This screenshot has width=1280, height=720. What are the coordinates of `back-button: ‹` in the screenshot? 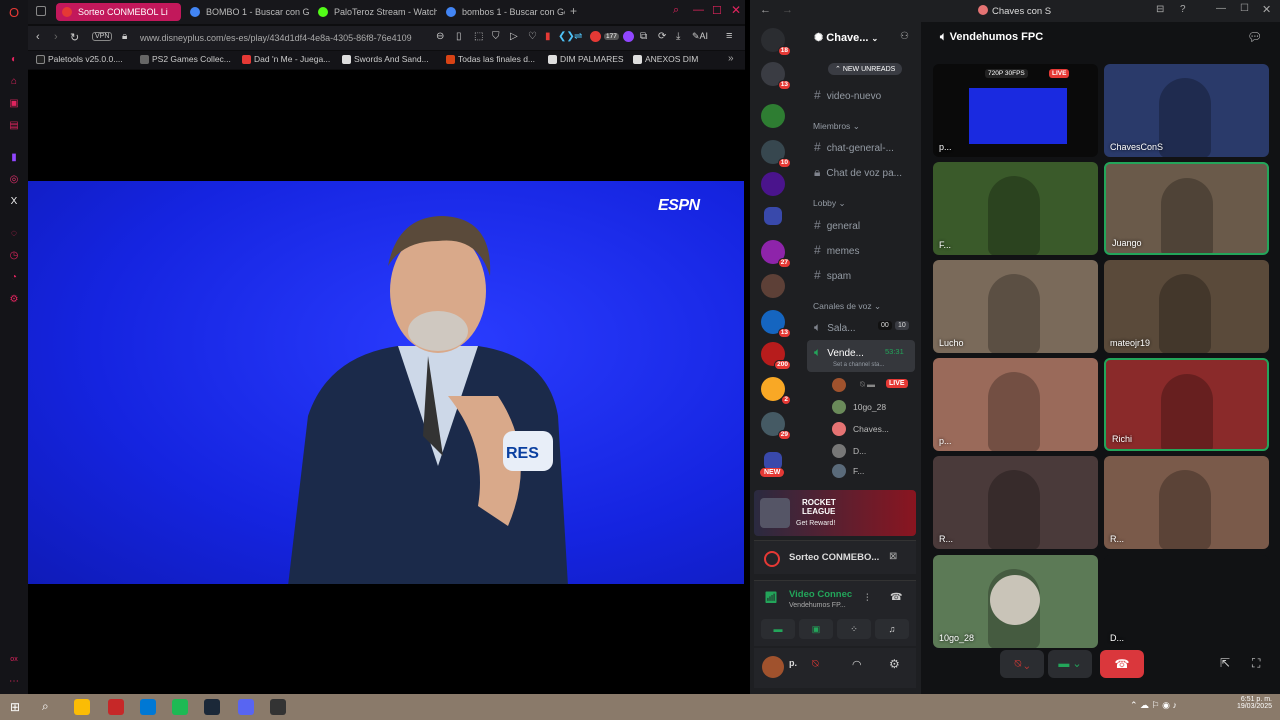 It's located at (38, 37).